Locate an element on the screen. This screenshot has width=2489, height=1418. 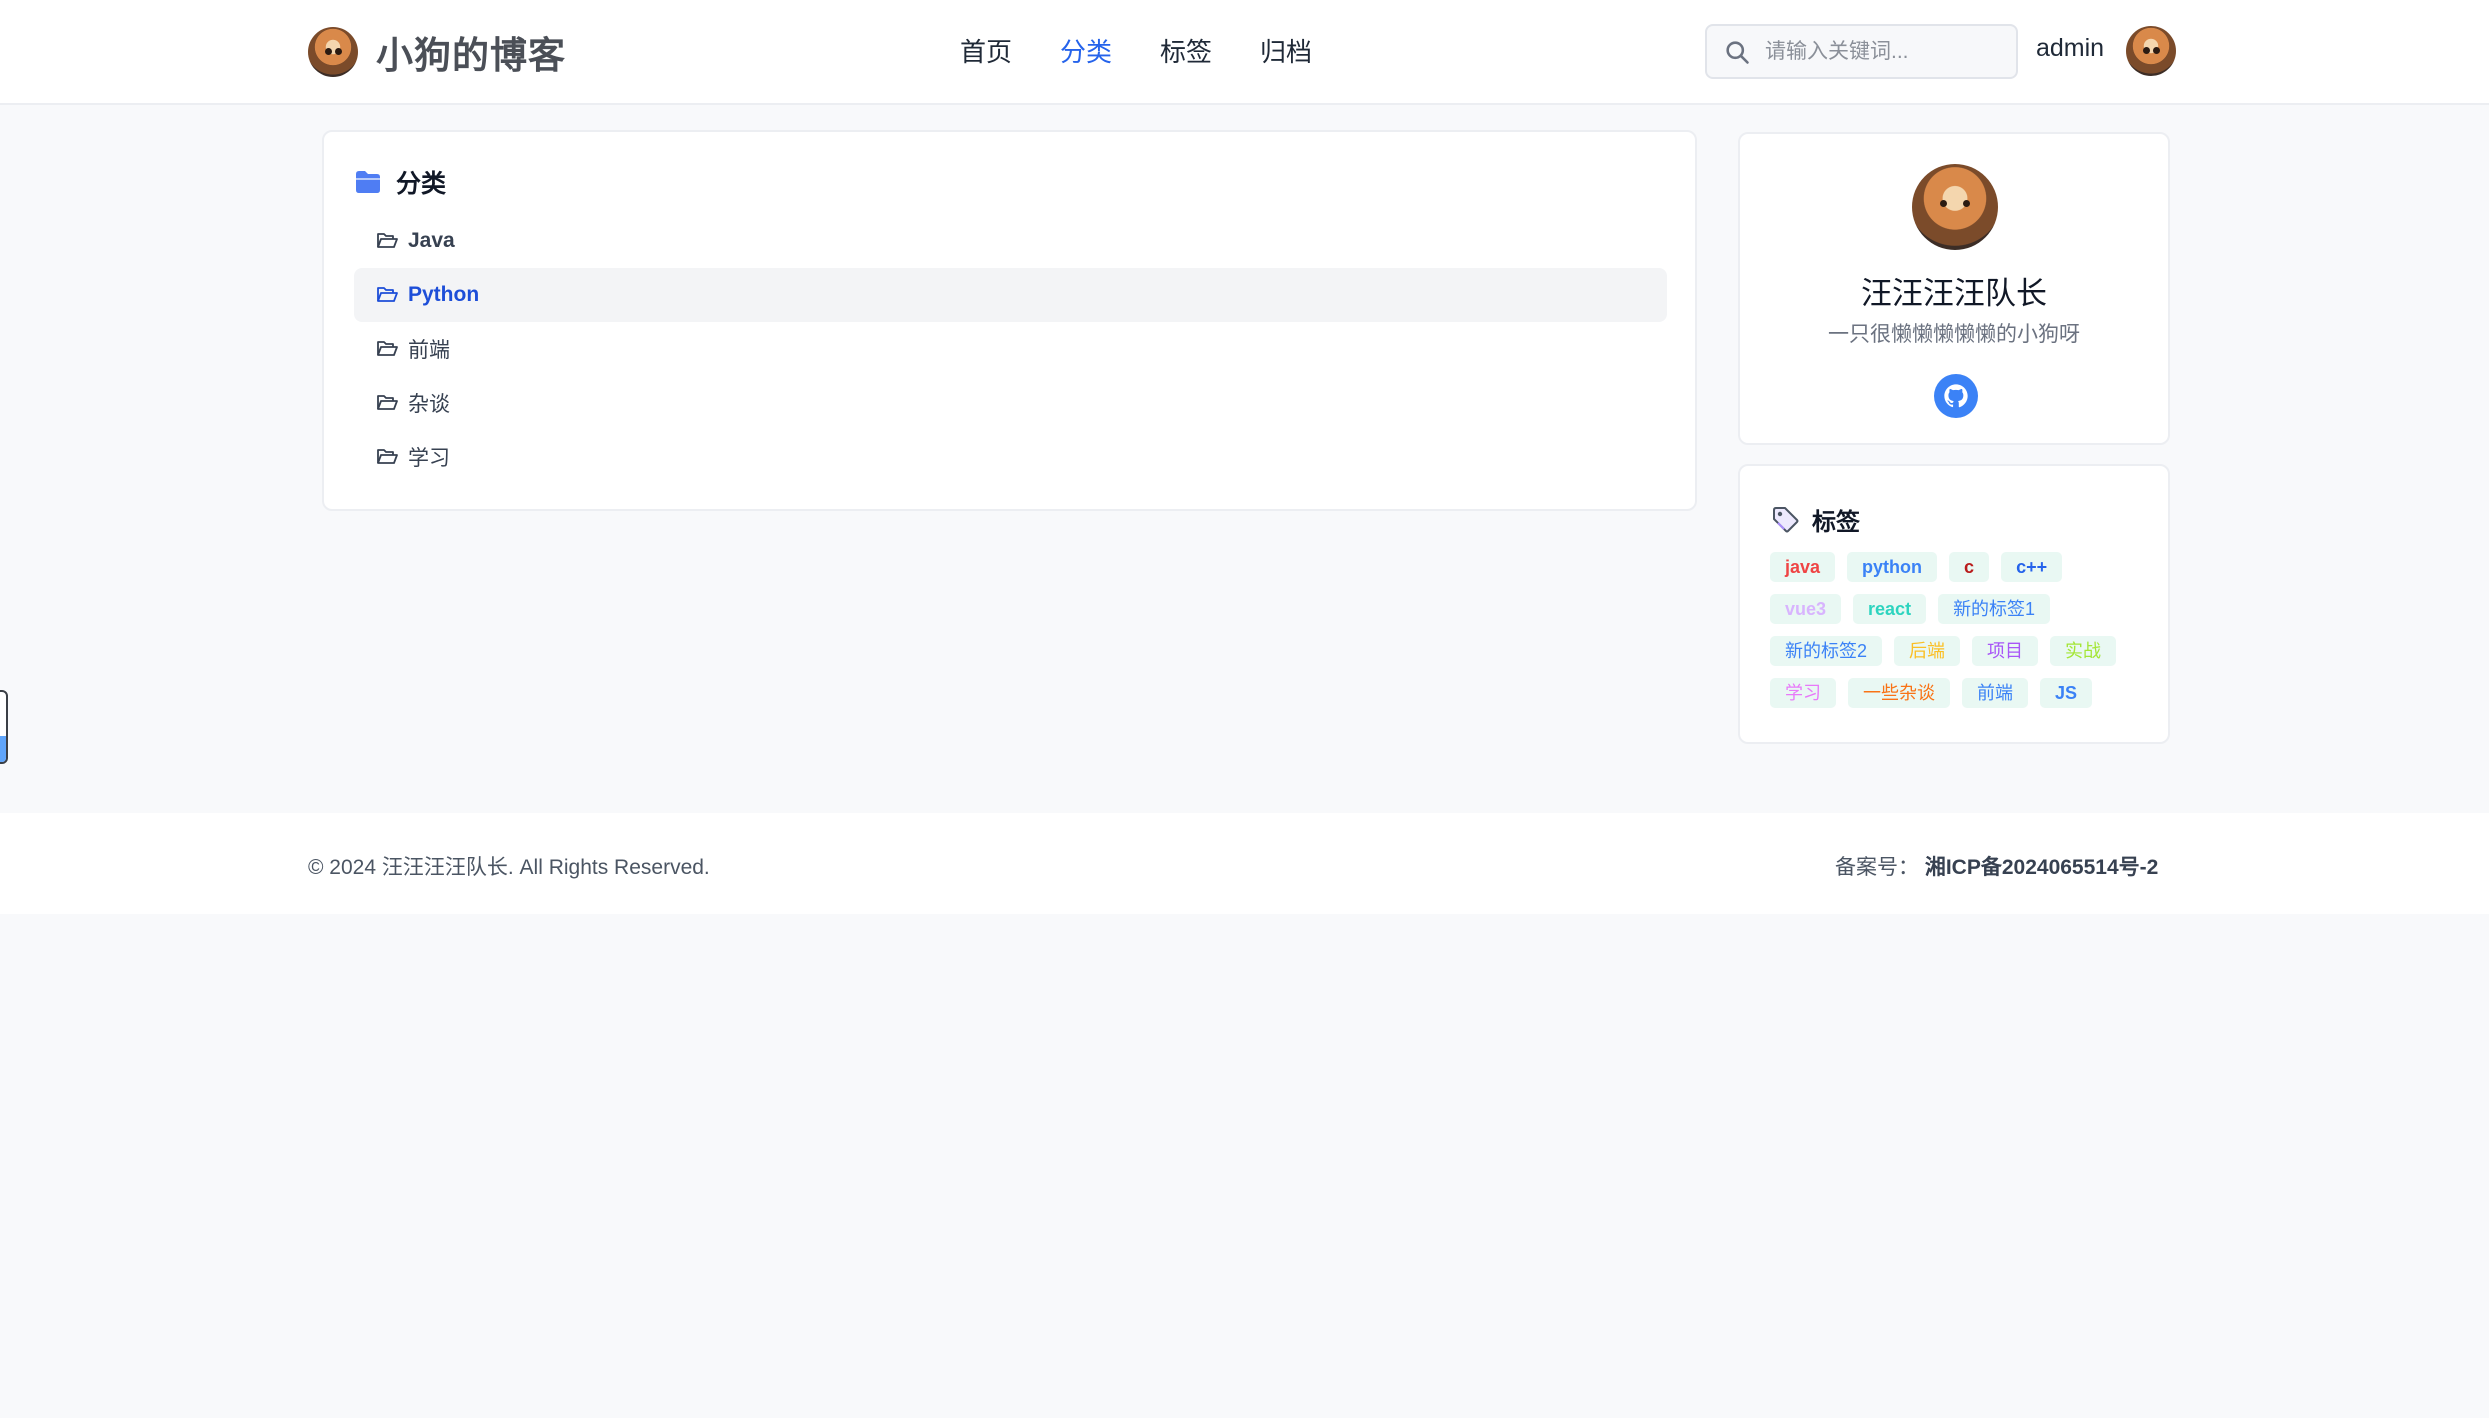
username: admin is located at coordinates (2070, 48).